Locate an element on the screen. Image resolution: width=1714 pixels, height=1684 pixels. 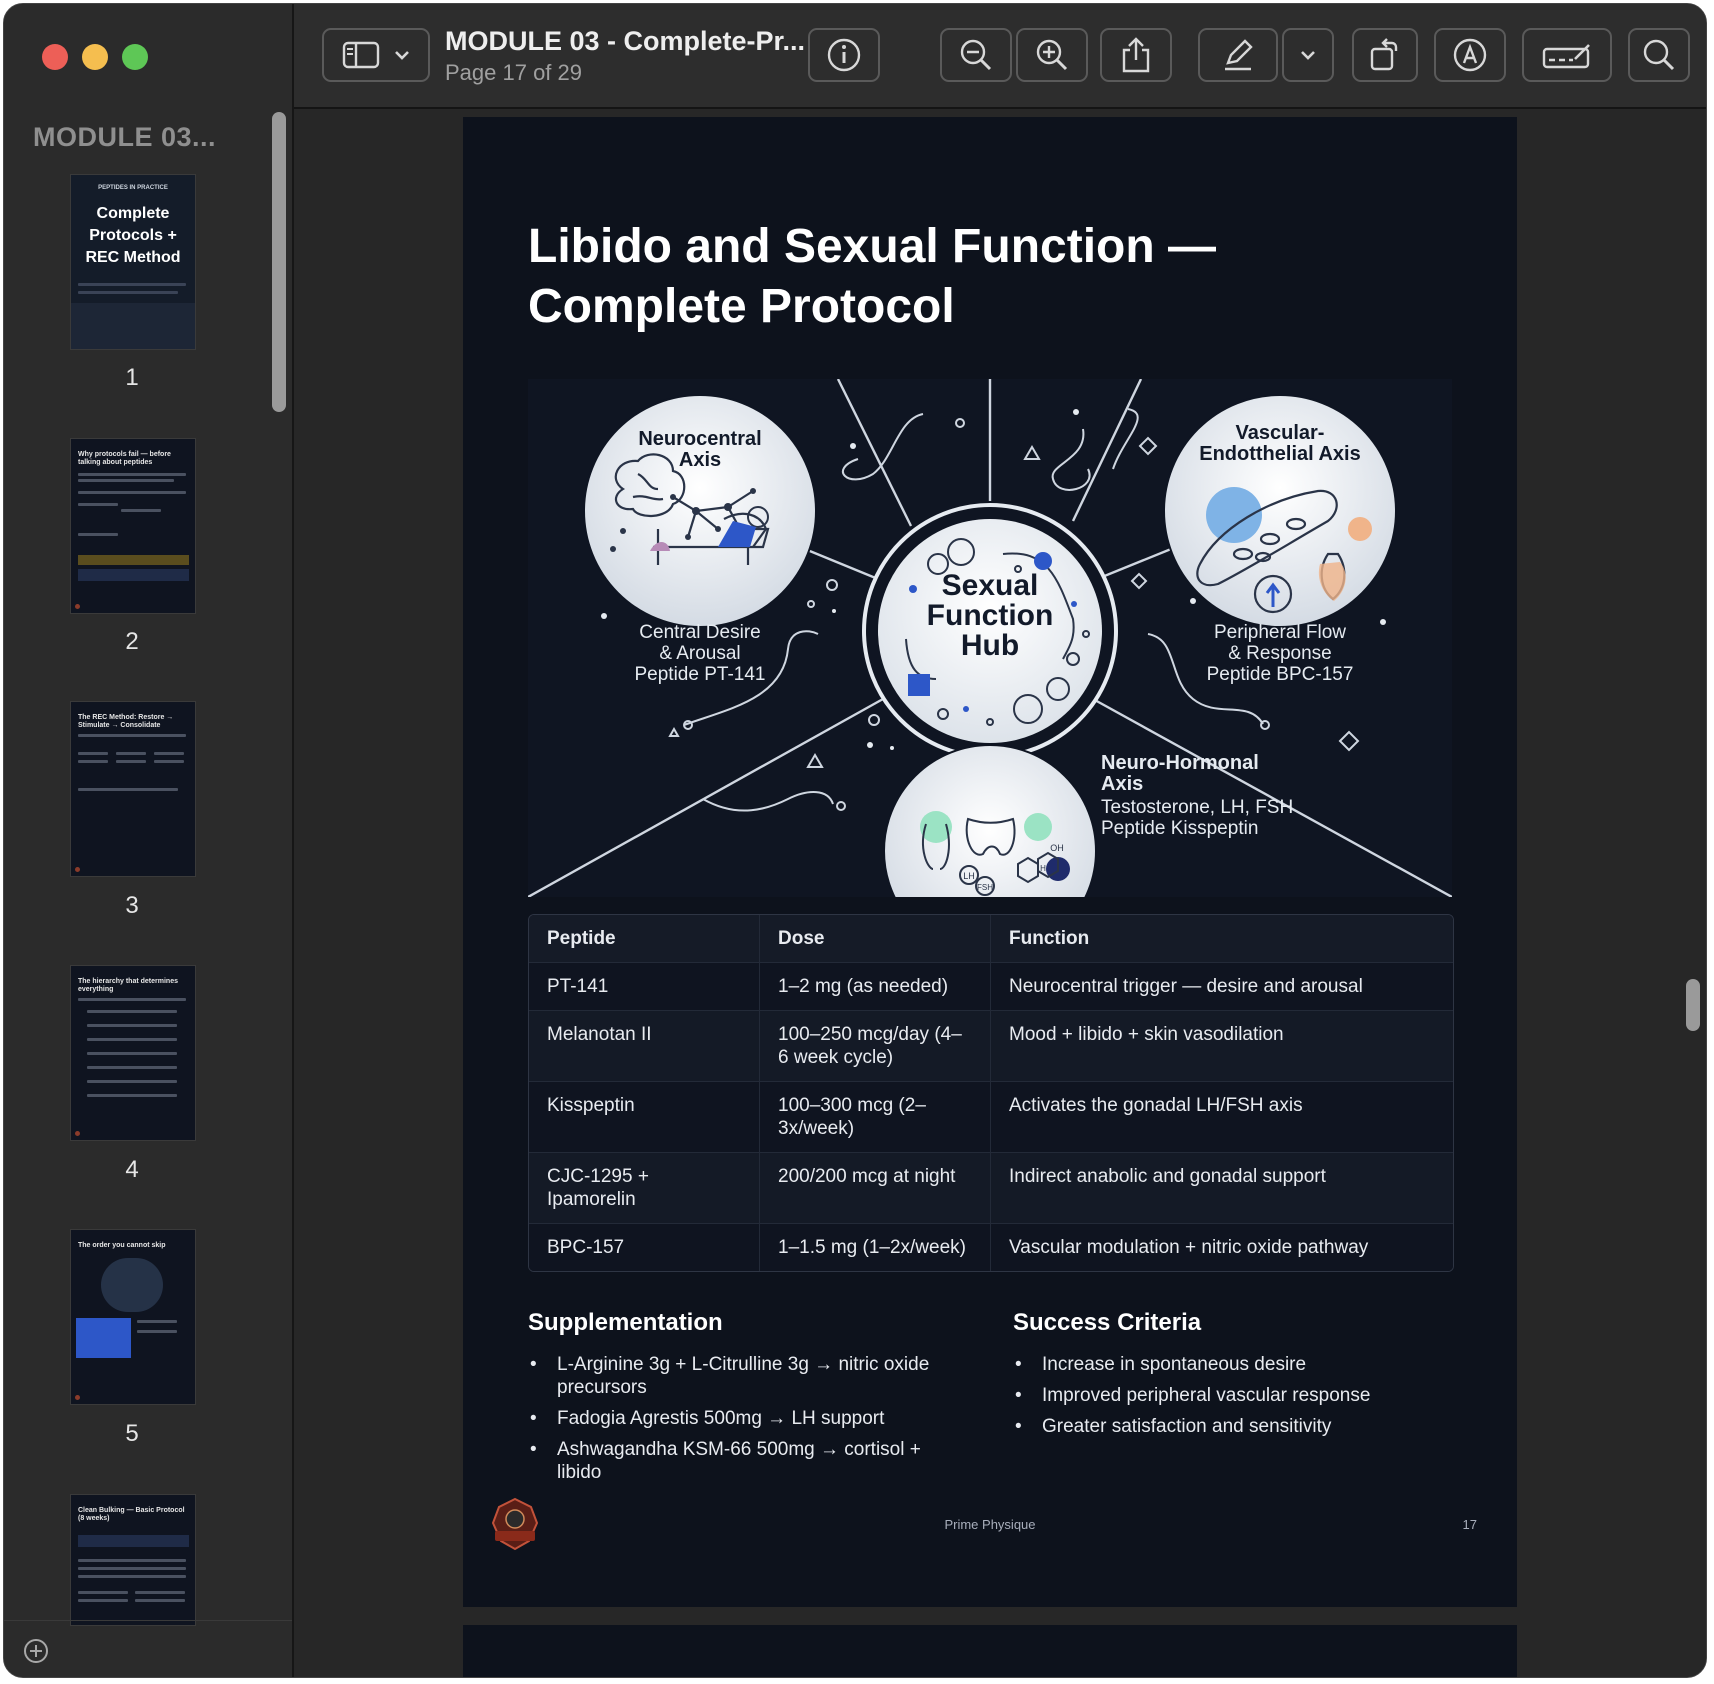
function-cell: Indirect anabolic and gonadal support is located at coordinates (1167, 1176).